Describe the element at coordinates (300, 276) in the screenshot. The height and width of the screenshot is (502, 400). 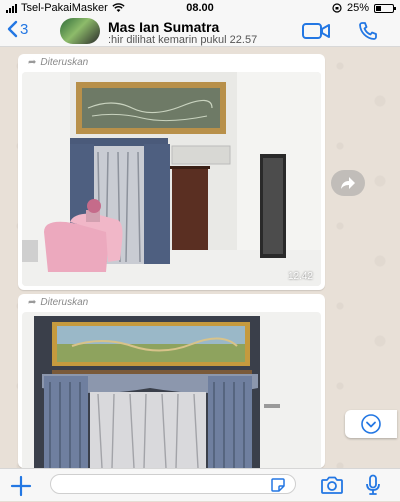
I see `message-time: 12.42` at that location.